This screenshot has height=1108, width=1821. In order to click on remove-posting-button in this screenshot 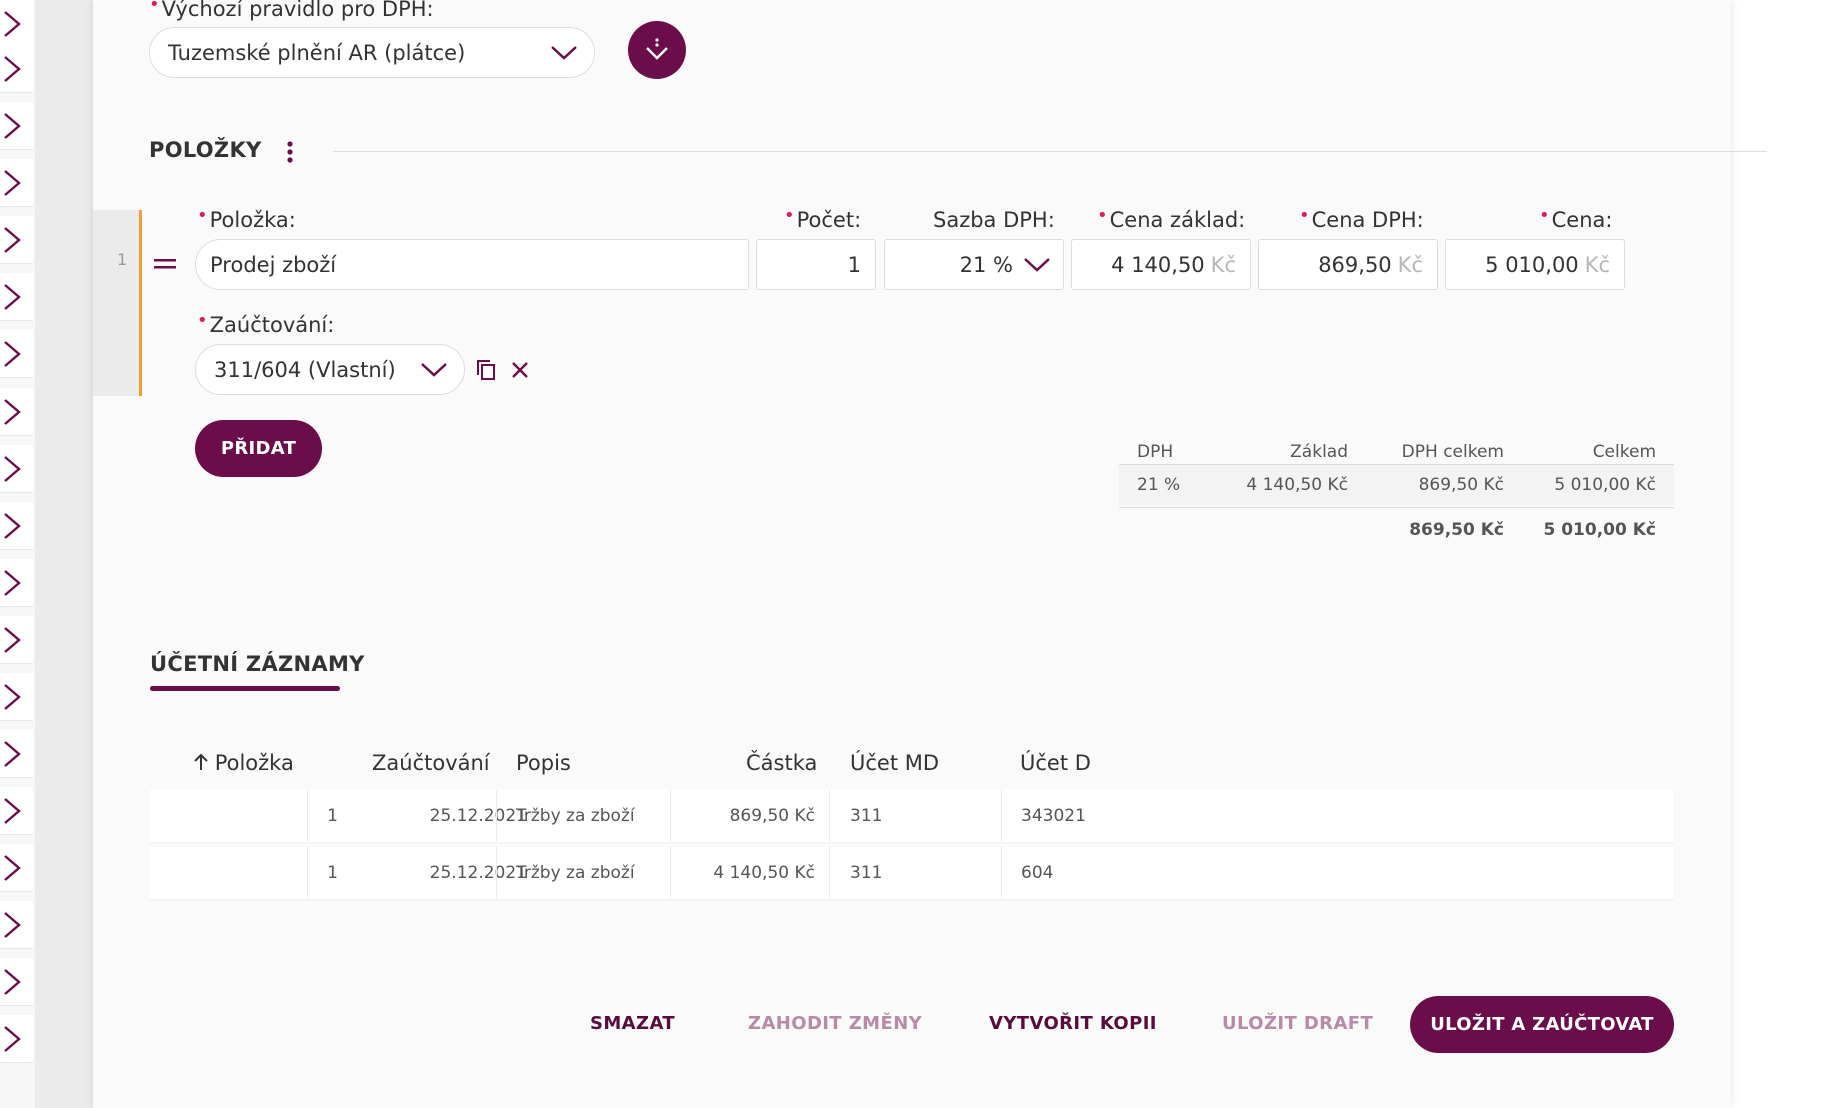, I will do `click(520, 370)`.